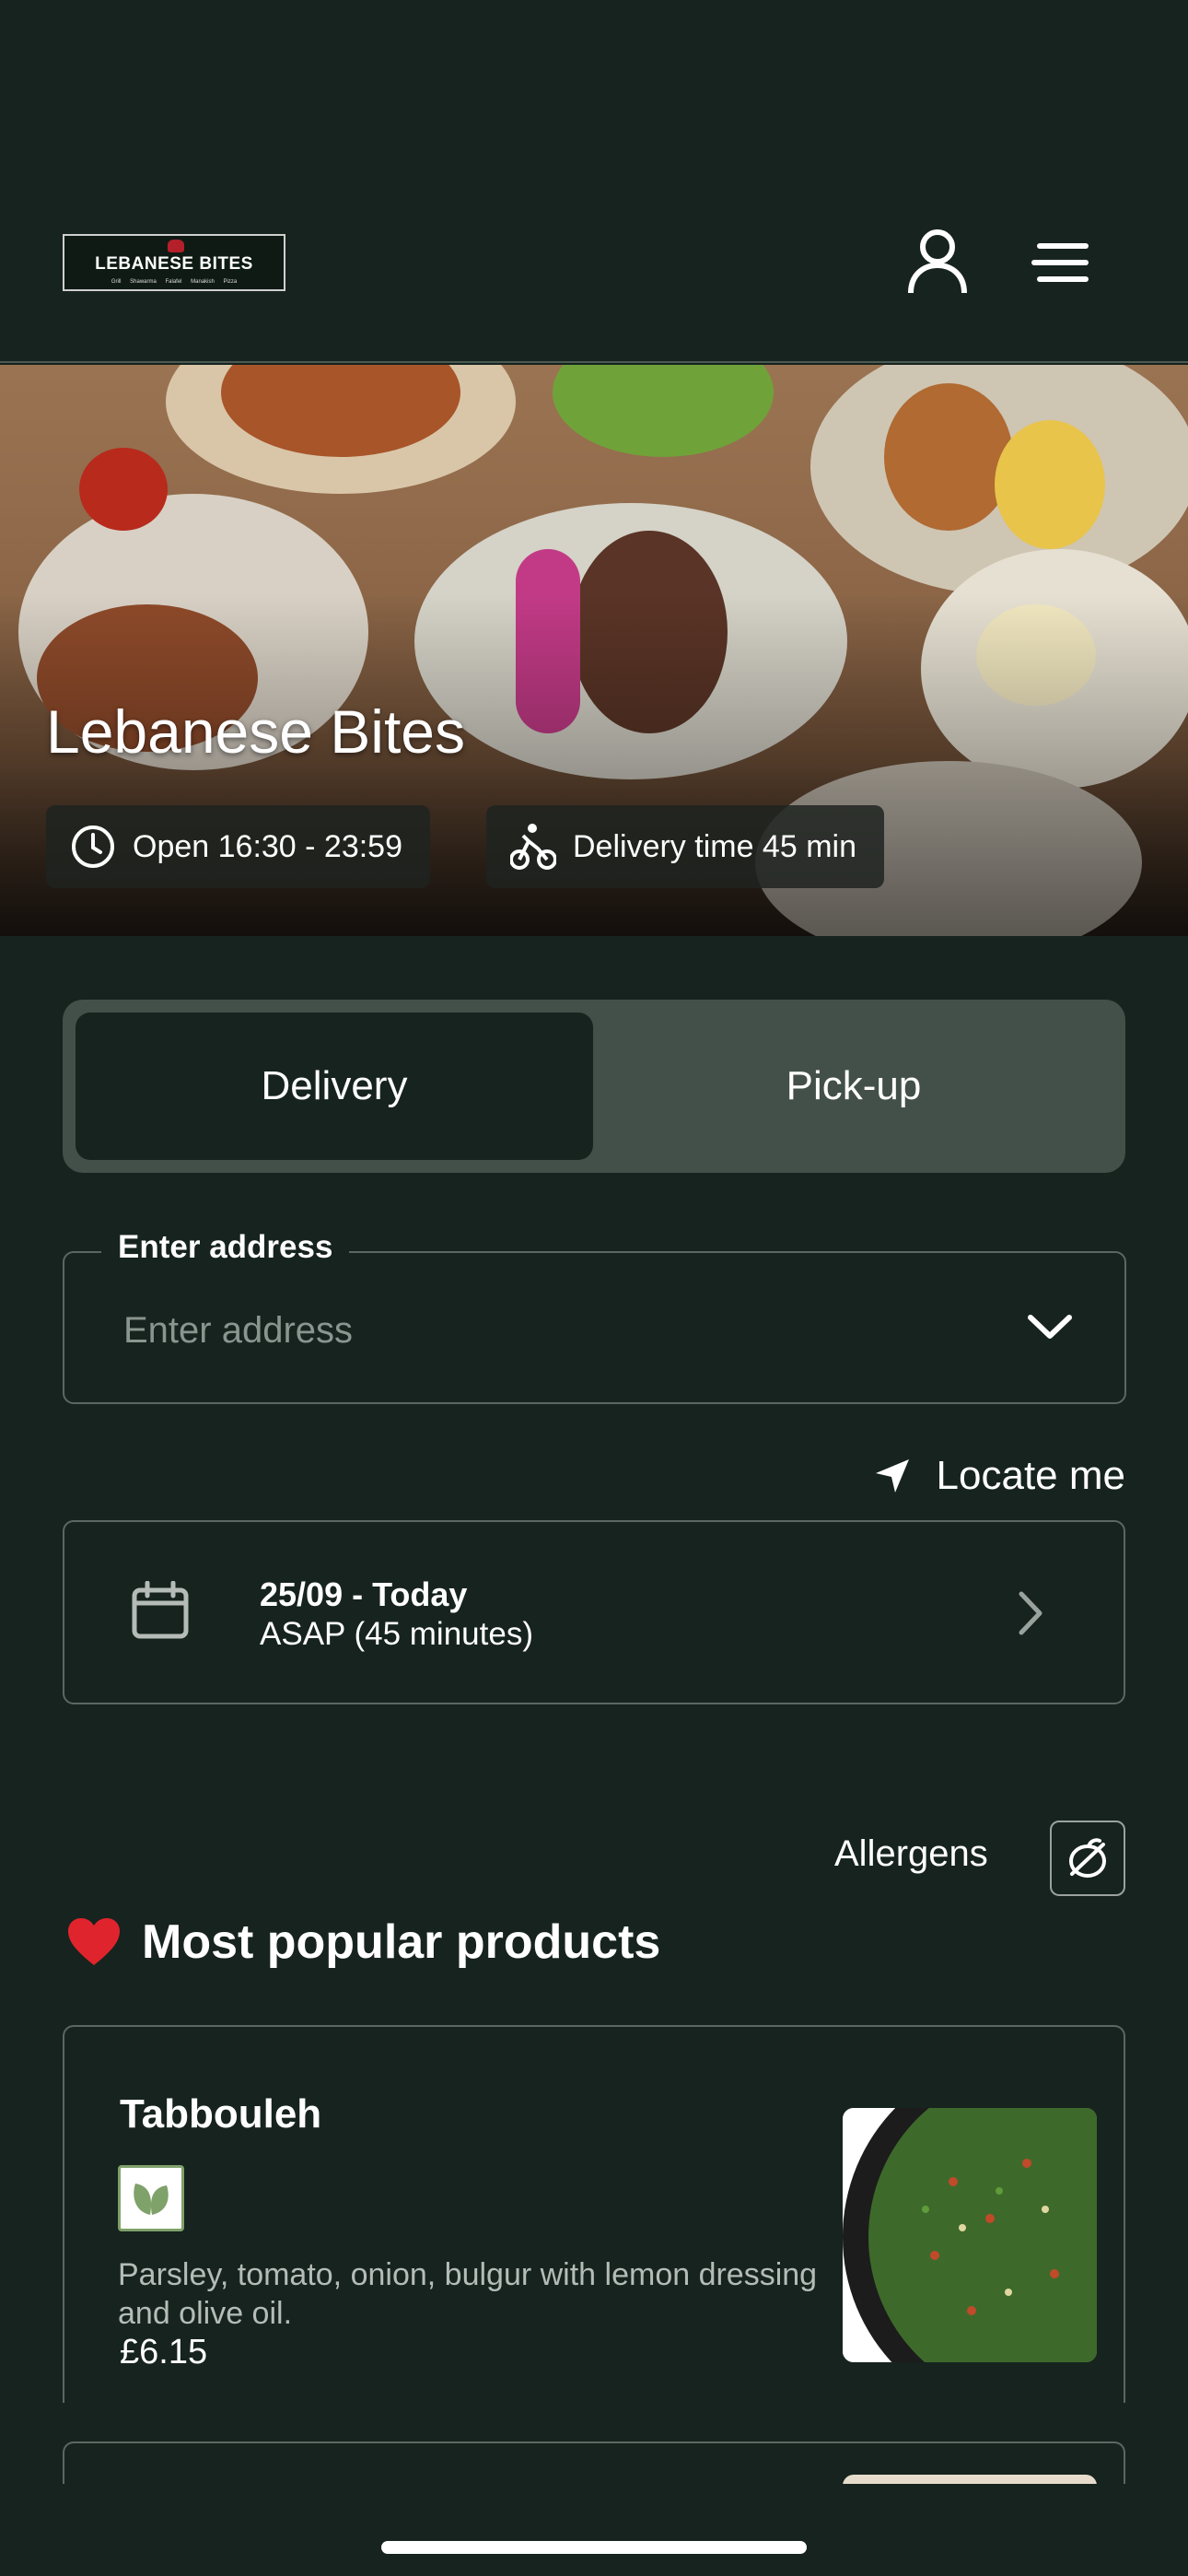 The height and width of the screenshot is (2576, 1188). What do you see at coordinates (160, 1610) in the screenshot?
I see `calendar-icon` at bounding box center [160, 1610].